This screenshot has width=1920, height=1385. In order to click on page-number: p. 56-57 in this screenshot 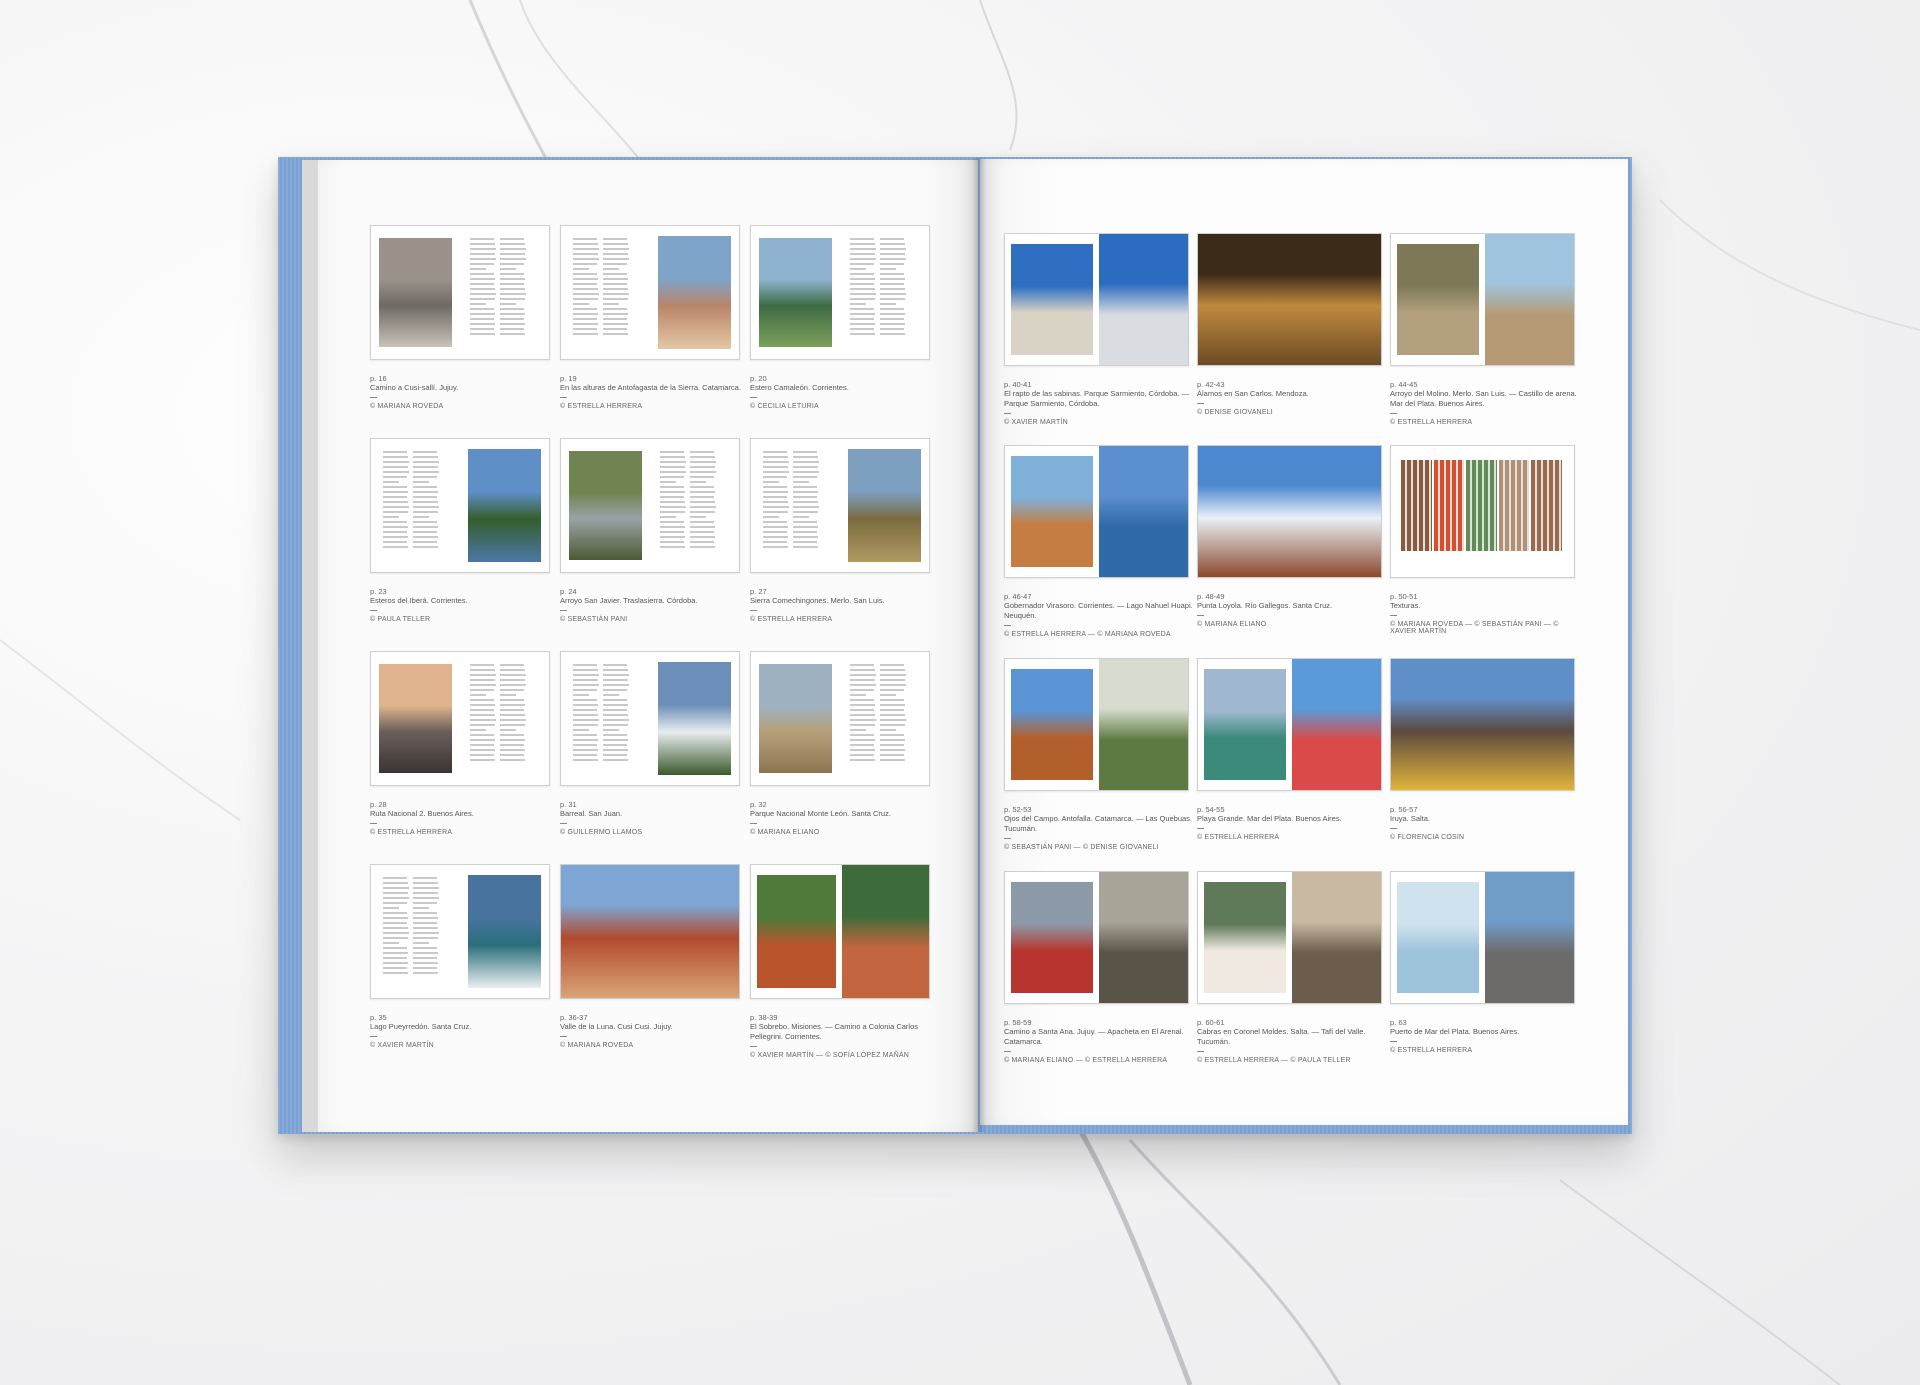, I will do `click(1404, 809)`.